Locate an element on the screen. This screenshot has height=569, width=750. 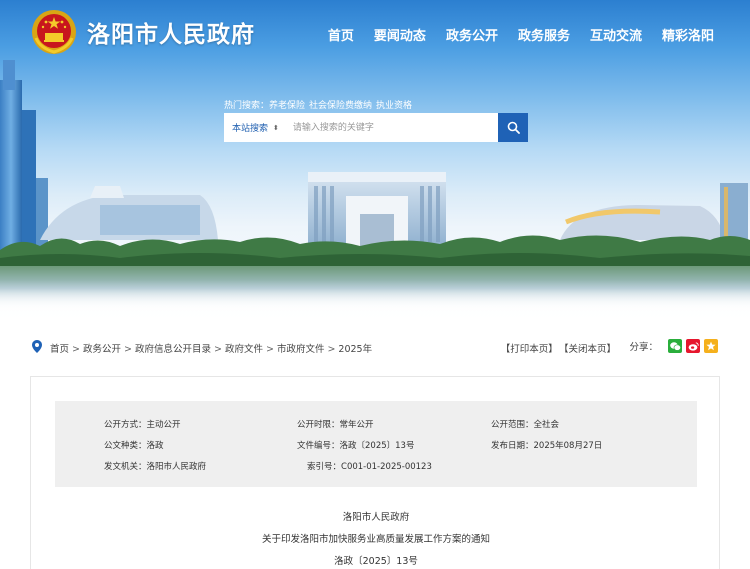
meta-key: 文件编号： is located at coordinates (318, 446).